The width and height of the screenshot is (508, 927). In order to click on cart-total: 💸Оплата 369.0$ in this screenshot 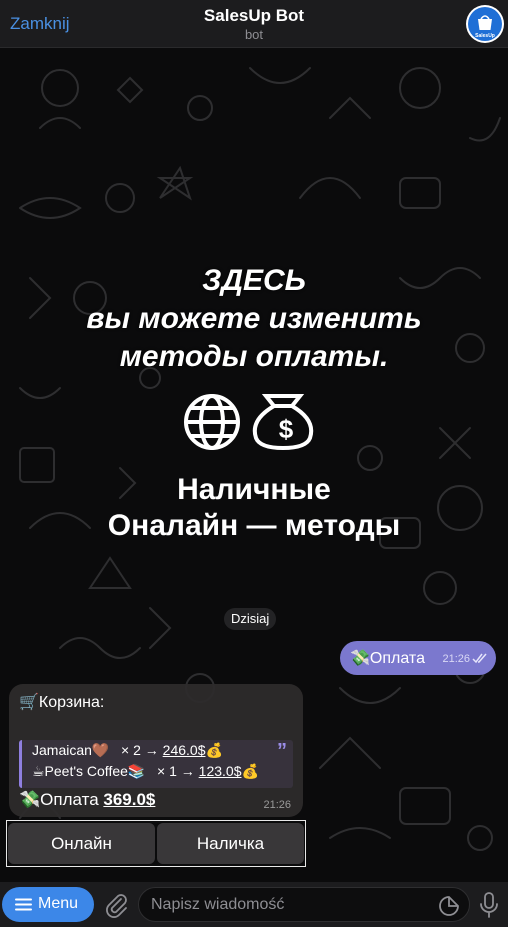, I will do `click(87, 800)`.